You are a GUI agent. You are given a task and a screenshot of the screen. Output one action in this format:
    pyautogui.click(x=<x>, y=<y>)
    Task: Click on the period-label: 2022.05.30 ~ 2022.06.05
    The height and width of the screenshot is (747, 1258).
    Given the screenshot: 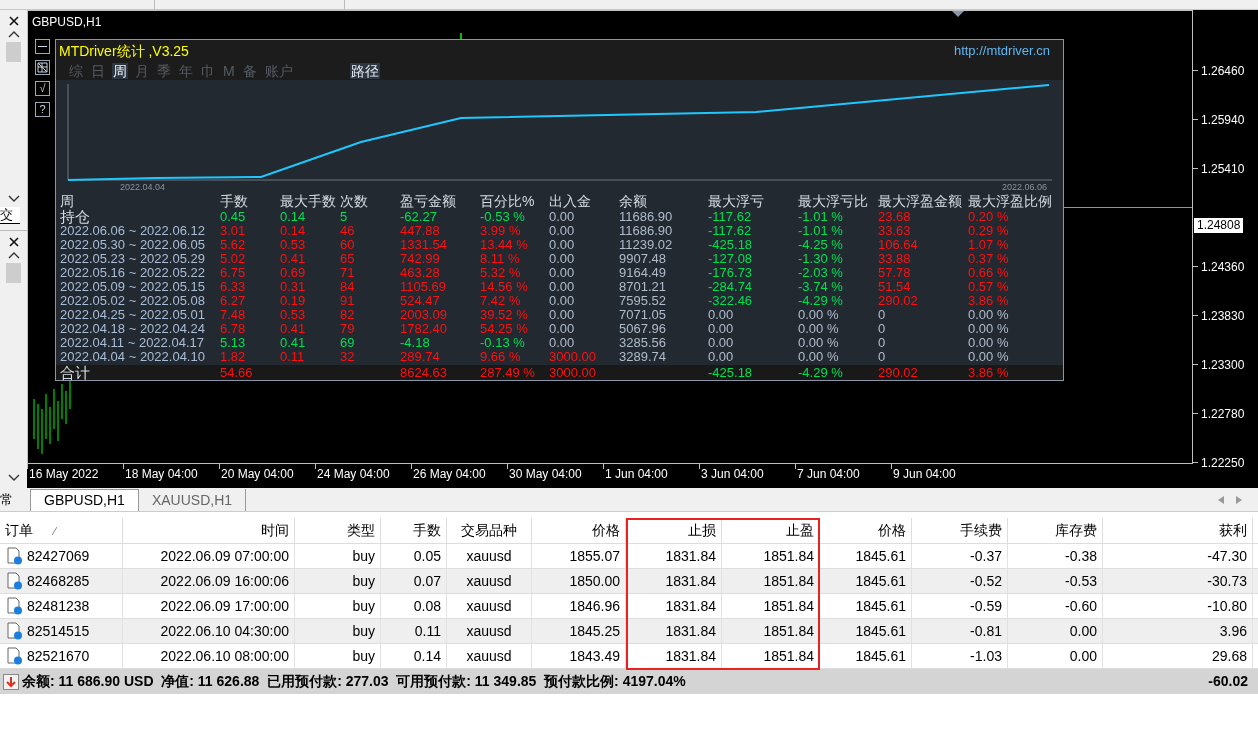 What is the action you would take?
    pyautogui.click(x=133, y=245)
    